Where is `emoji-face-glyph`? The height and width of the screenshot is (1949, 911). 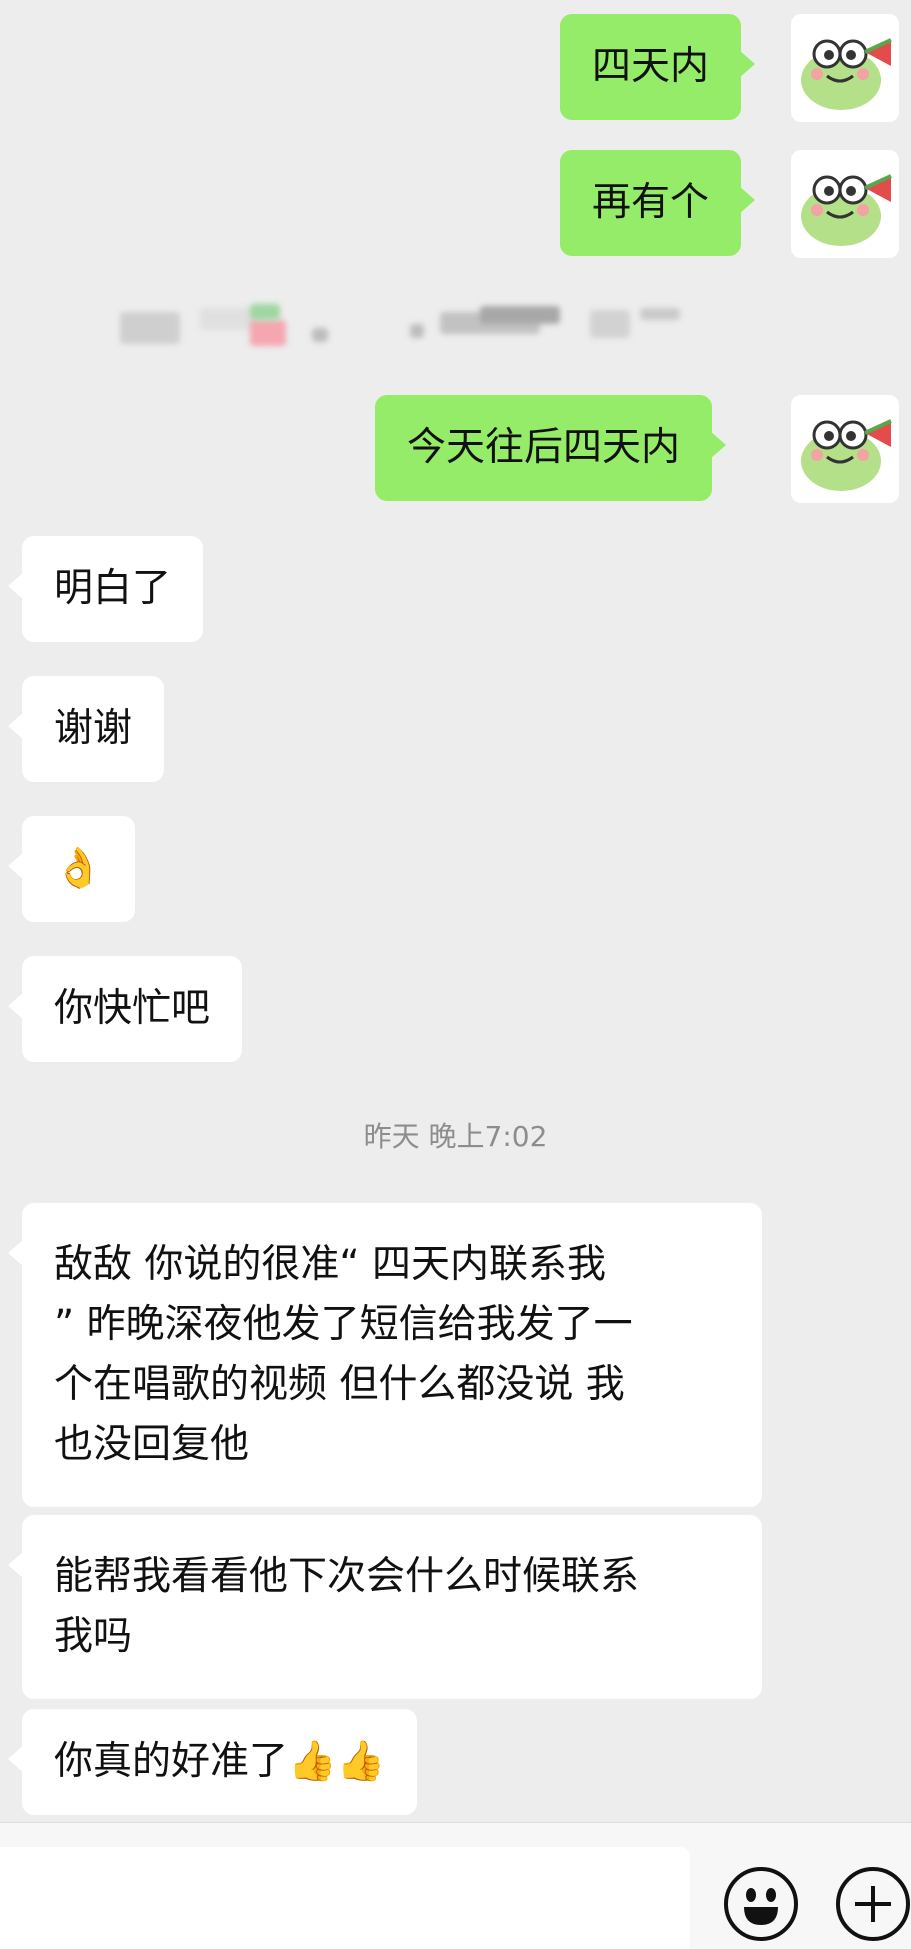 emoji-face-glyph is located at coordinates (761, 1906).